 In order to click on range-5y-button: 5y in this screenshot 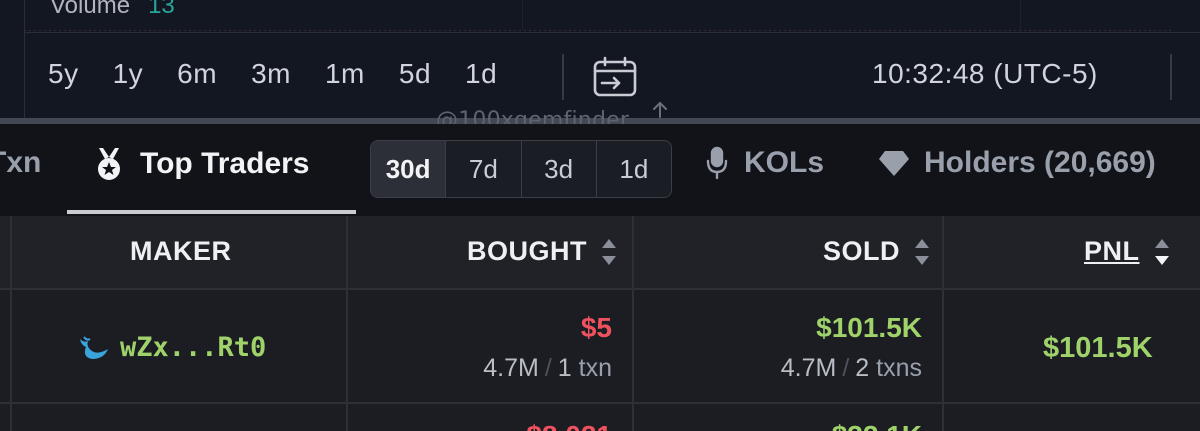, I will do `click(63, 74)`.